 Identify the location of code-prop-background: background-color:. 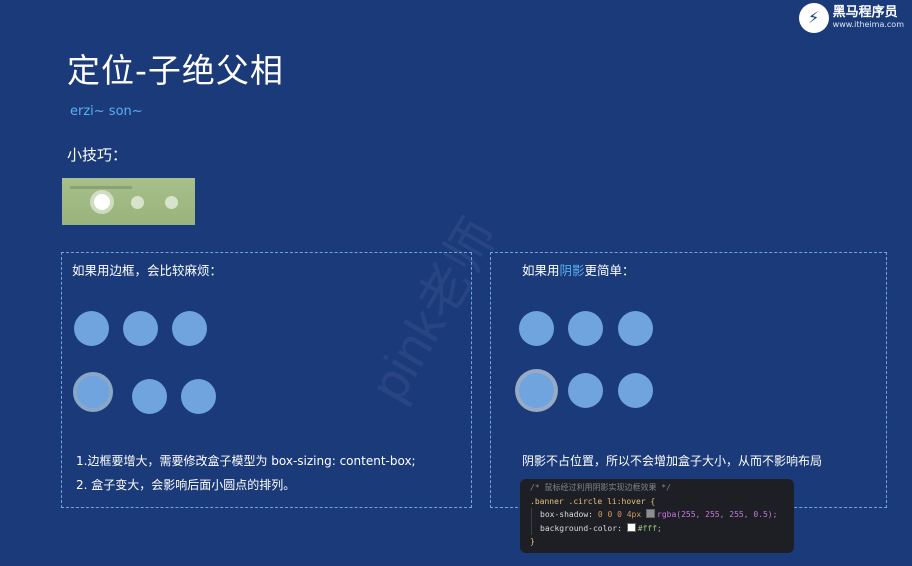
(581, 528).